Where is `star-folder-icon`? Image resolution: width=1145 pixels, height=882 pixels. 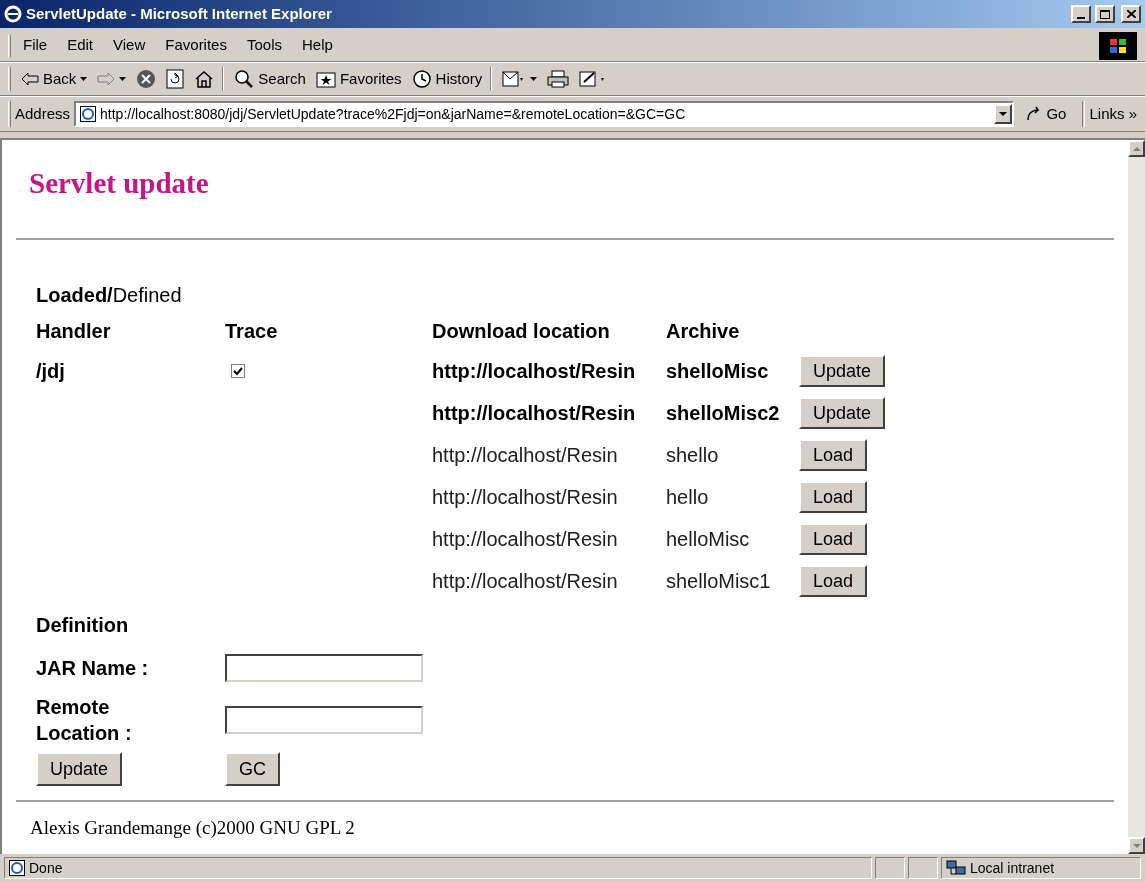 star-folder-icon is located at coordinates (325, 79).